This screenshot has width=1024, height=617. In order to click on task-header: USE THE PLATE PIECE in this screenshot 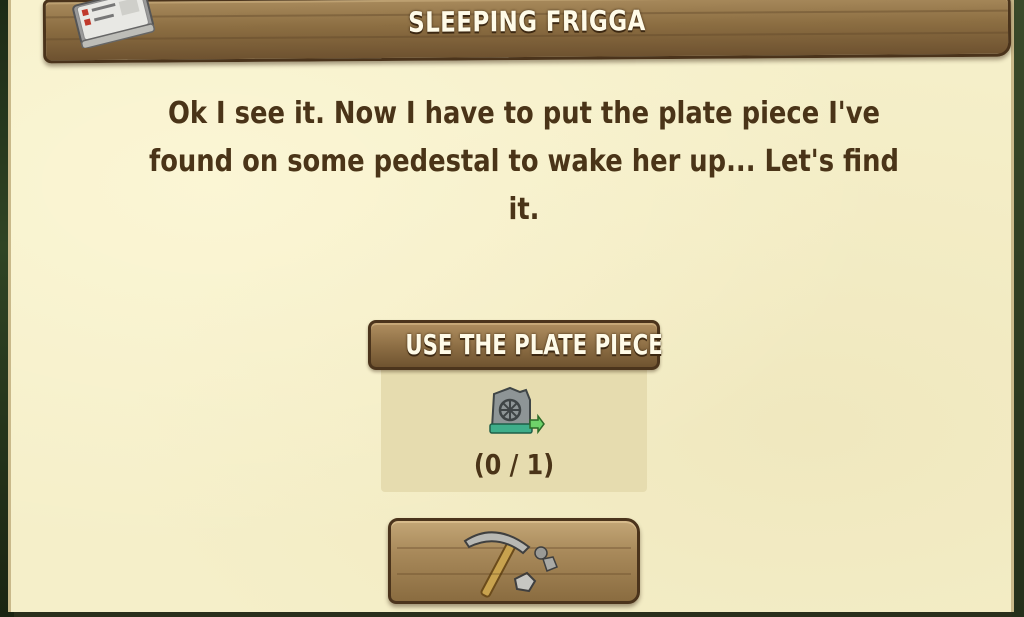, I will do `click(515, 345)`.